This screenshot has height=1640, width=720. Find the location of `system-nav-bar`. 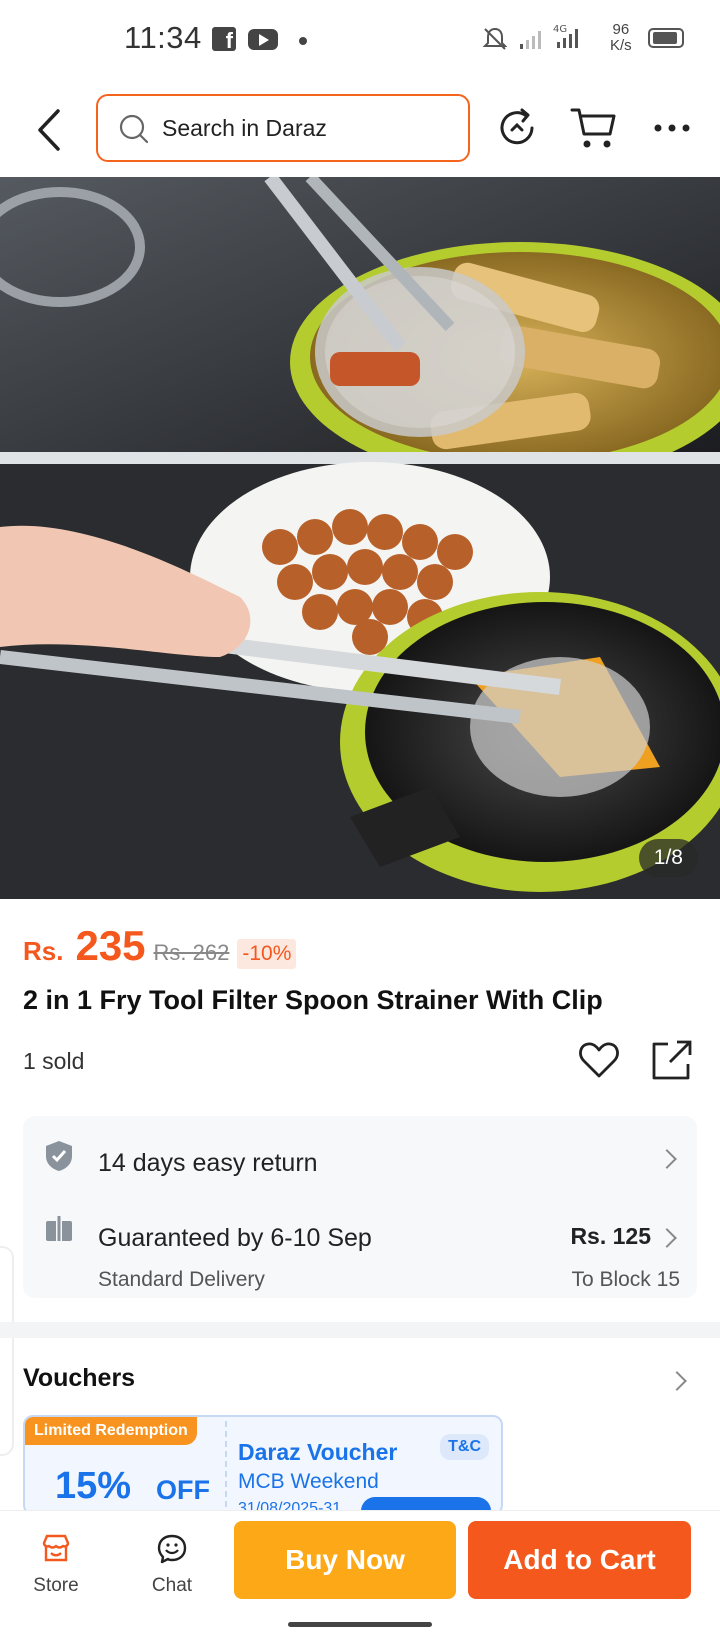

system-nav-bar is located at coordinates (360, 1625).